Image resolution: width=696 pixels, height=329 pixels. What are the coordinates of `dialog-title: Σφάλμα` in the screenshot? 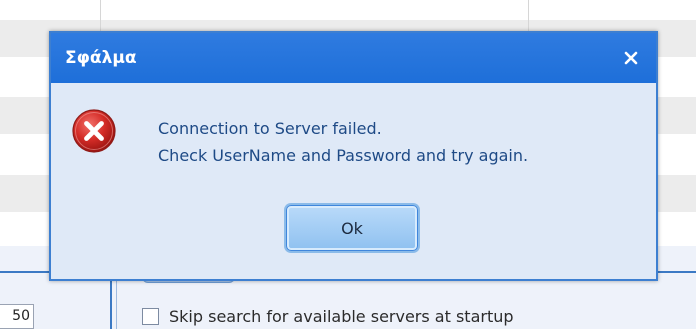 It's located at (101, 58).